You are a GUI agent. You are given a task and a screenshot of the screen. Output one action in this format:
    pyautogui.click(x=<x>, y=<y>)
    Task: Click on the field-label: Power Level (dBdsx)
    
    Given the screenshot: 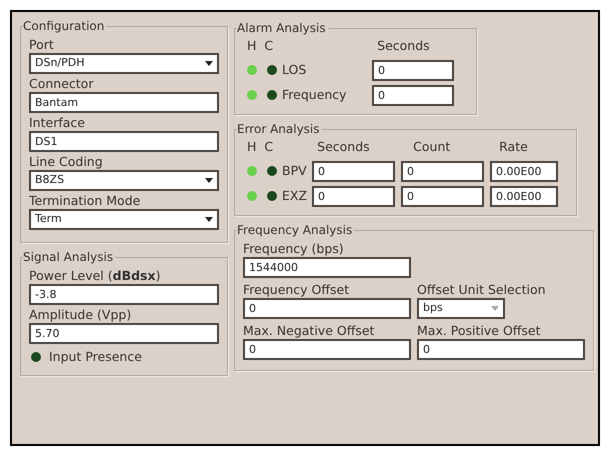 What is the action you would take?
    pyautogui.click(x=95, y=276)
    